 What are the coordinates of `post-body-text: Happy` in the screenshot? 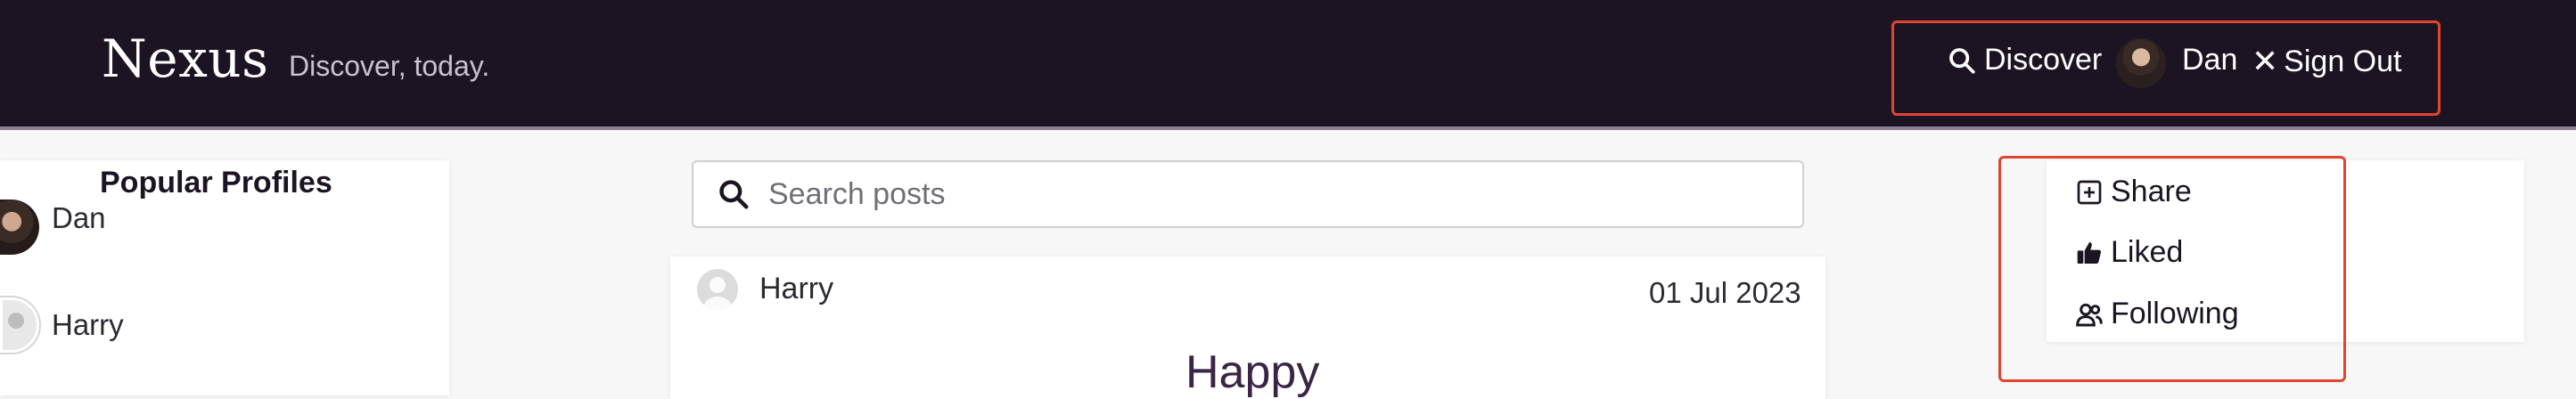 It's located at (1252, 372).